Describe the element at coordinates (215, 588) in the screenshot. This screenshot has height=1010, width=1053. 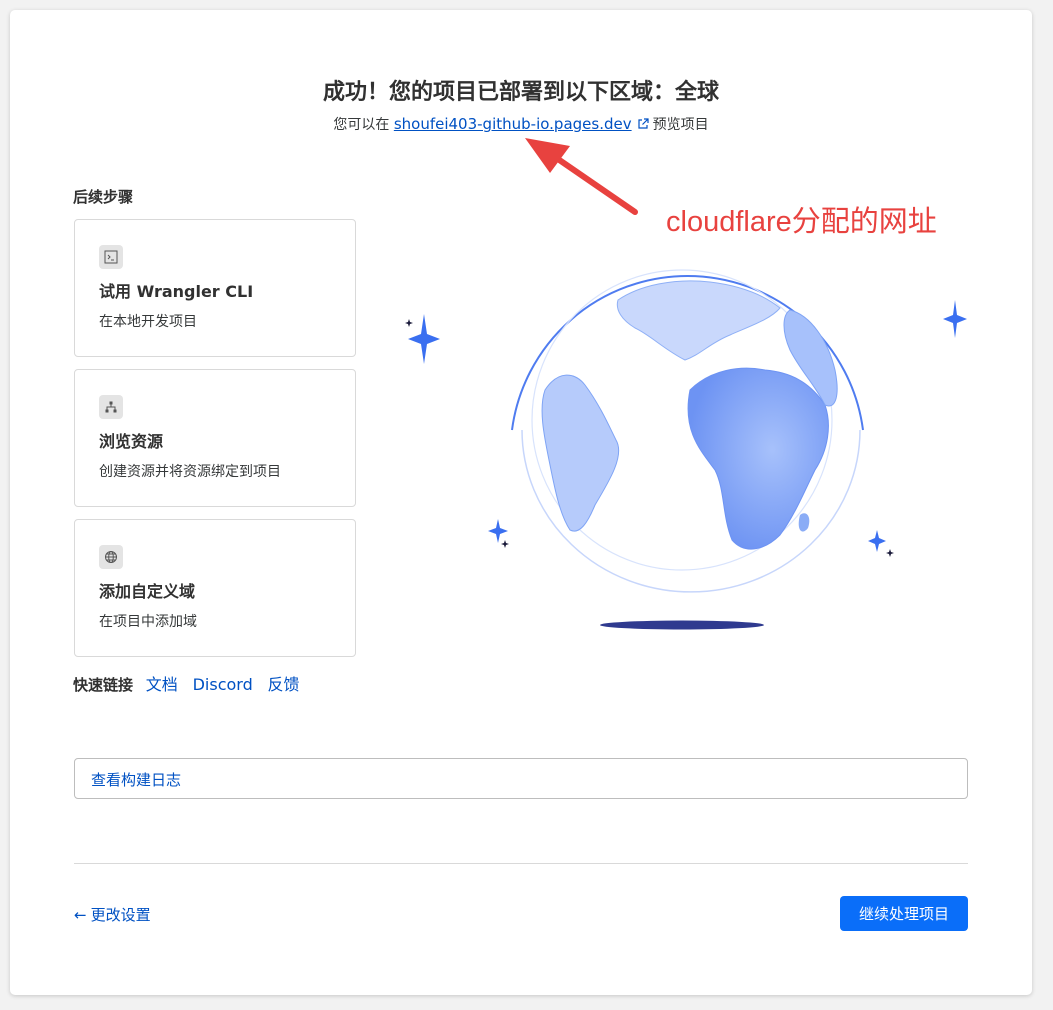
I see `step-card-custom-domain: 添加自定义域 在项目中添加域` at that location.